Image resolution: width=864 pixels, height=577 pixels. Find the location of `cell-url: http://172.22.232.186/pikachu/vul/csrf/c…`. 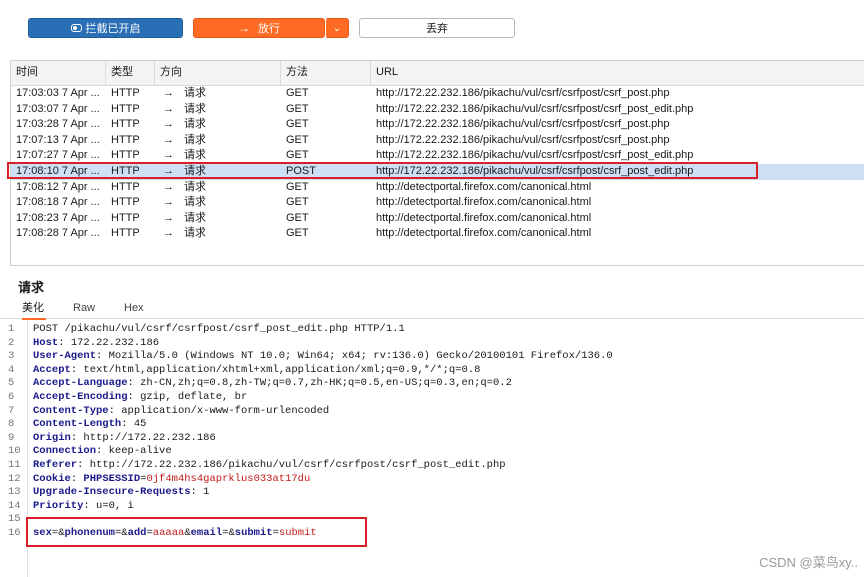

cell-url: http://172.22.232.186/pikachu/vul/csrf/c… is located at coordinates (523, 93).